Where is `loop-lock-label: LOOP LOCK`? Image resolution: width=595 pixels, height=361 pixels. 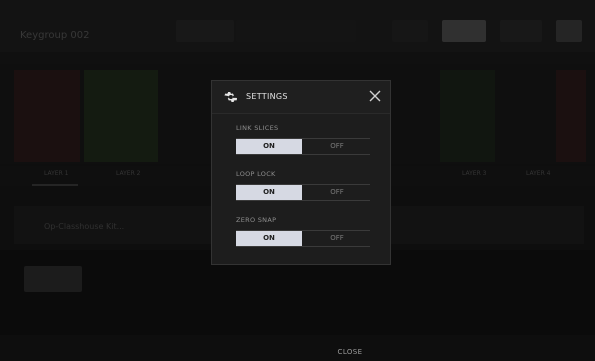
loop-lock-label: LOOP LOCK is located at coordinates (256, 174).